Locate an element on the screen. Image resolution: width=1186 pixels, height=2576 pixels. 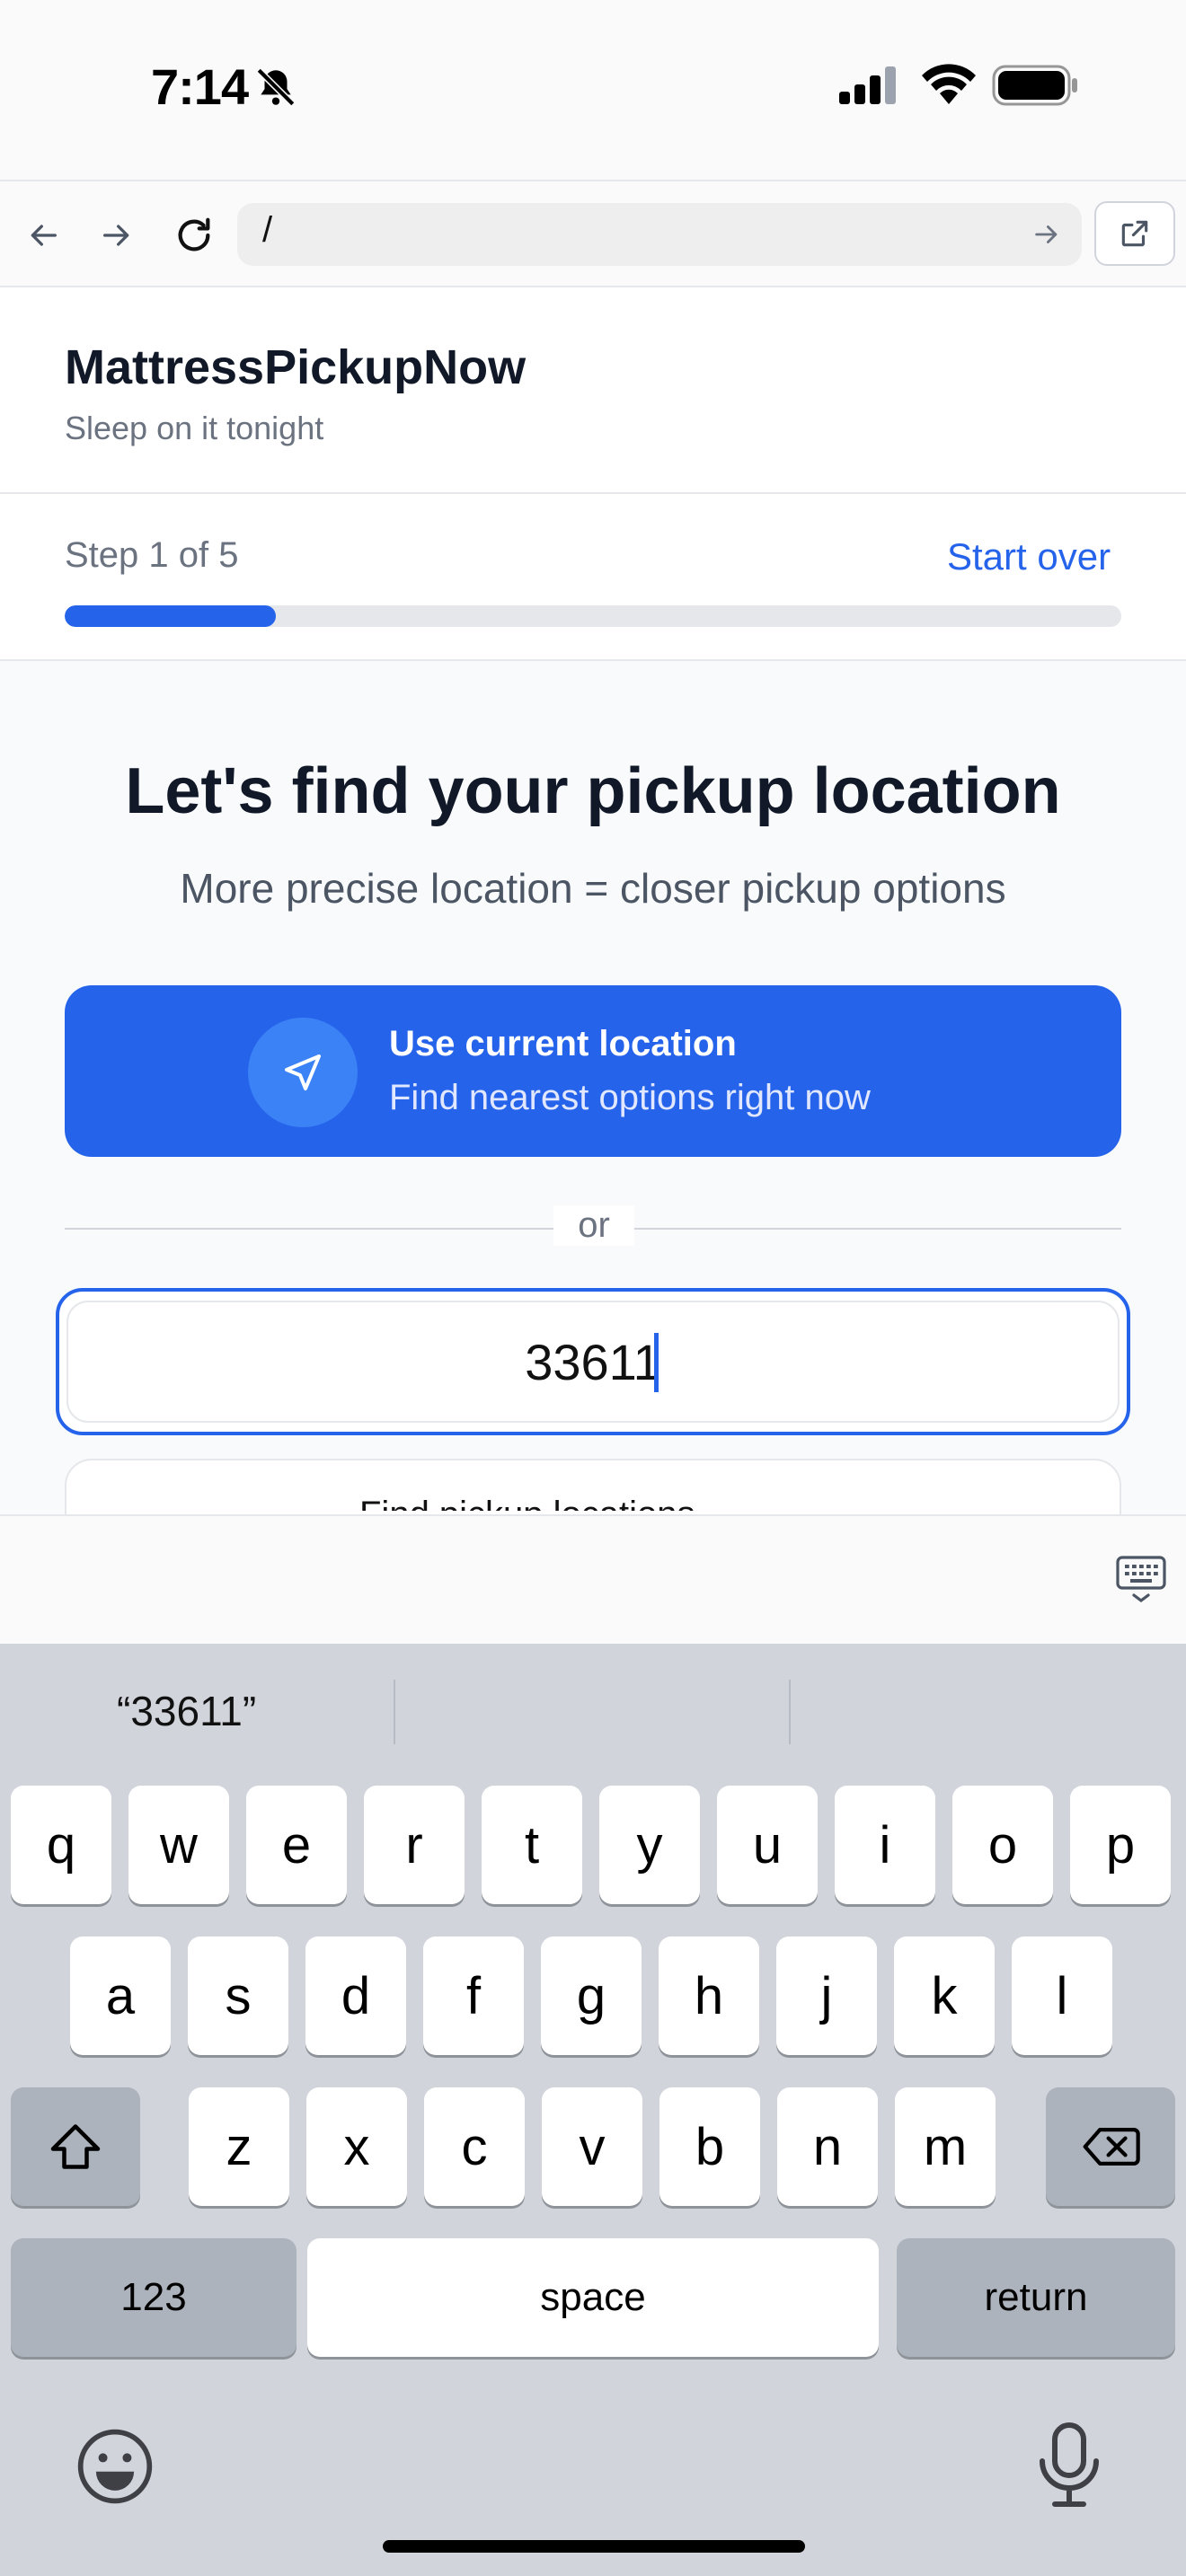
page-title: Let's find your pickup location is located at coordinates (593, 791).